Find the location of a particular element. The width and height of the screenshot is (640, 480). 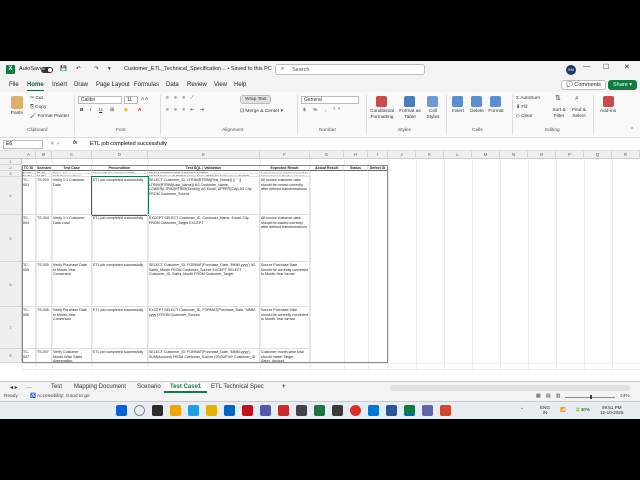

tab-data: Data is located at coordinates (172, 85).